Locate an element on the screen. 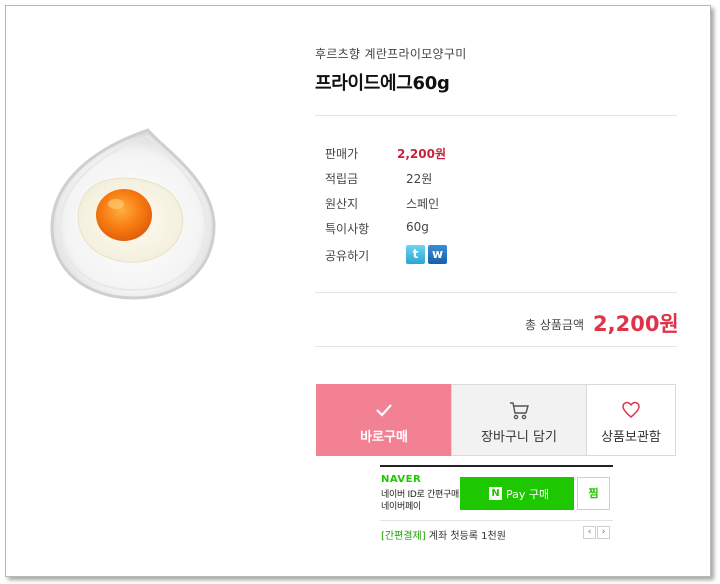  spec-label-share: 공유하기 is located at coordinates (347, 256).